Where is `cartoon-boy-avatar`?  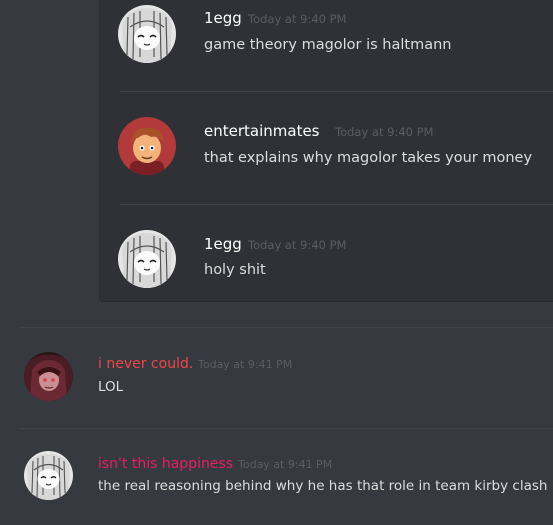 cartoon-boy-avatar is located at coordinates (147, 146).